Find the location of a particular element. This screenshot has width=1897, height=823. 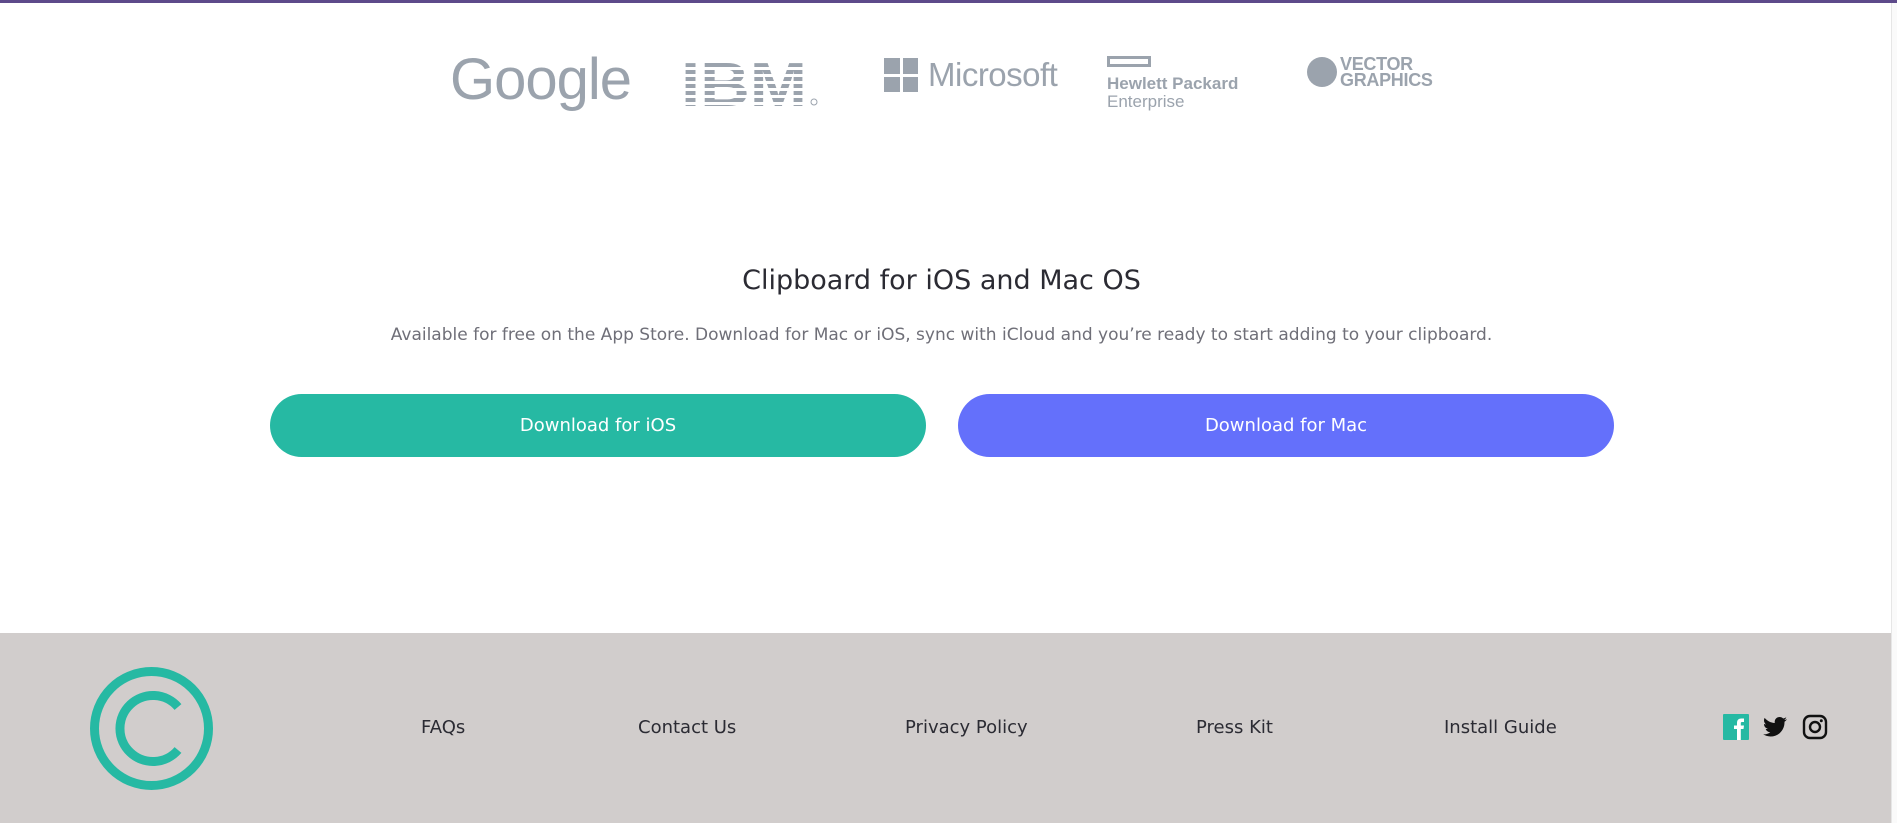

hpe-wordmark-line1: Hewlett Packard is located at coordinates (1173, 83).